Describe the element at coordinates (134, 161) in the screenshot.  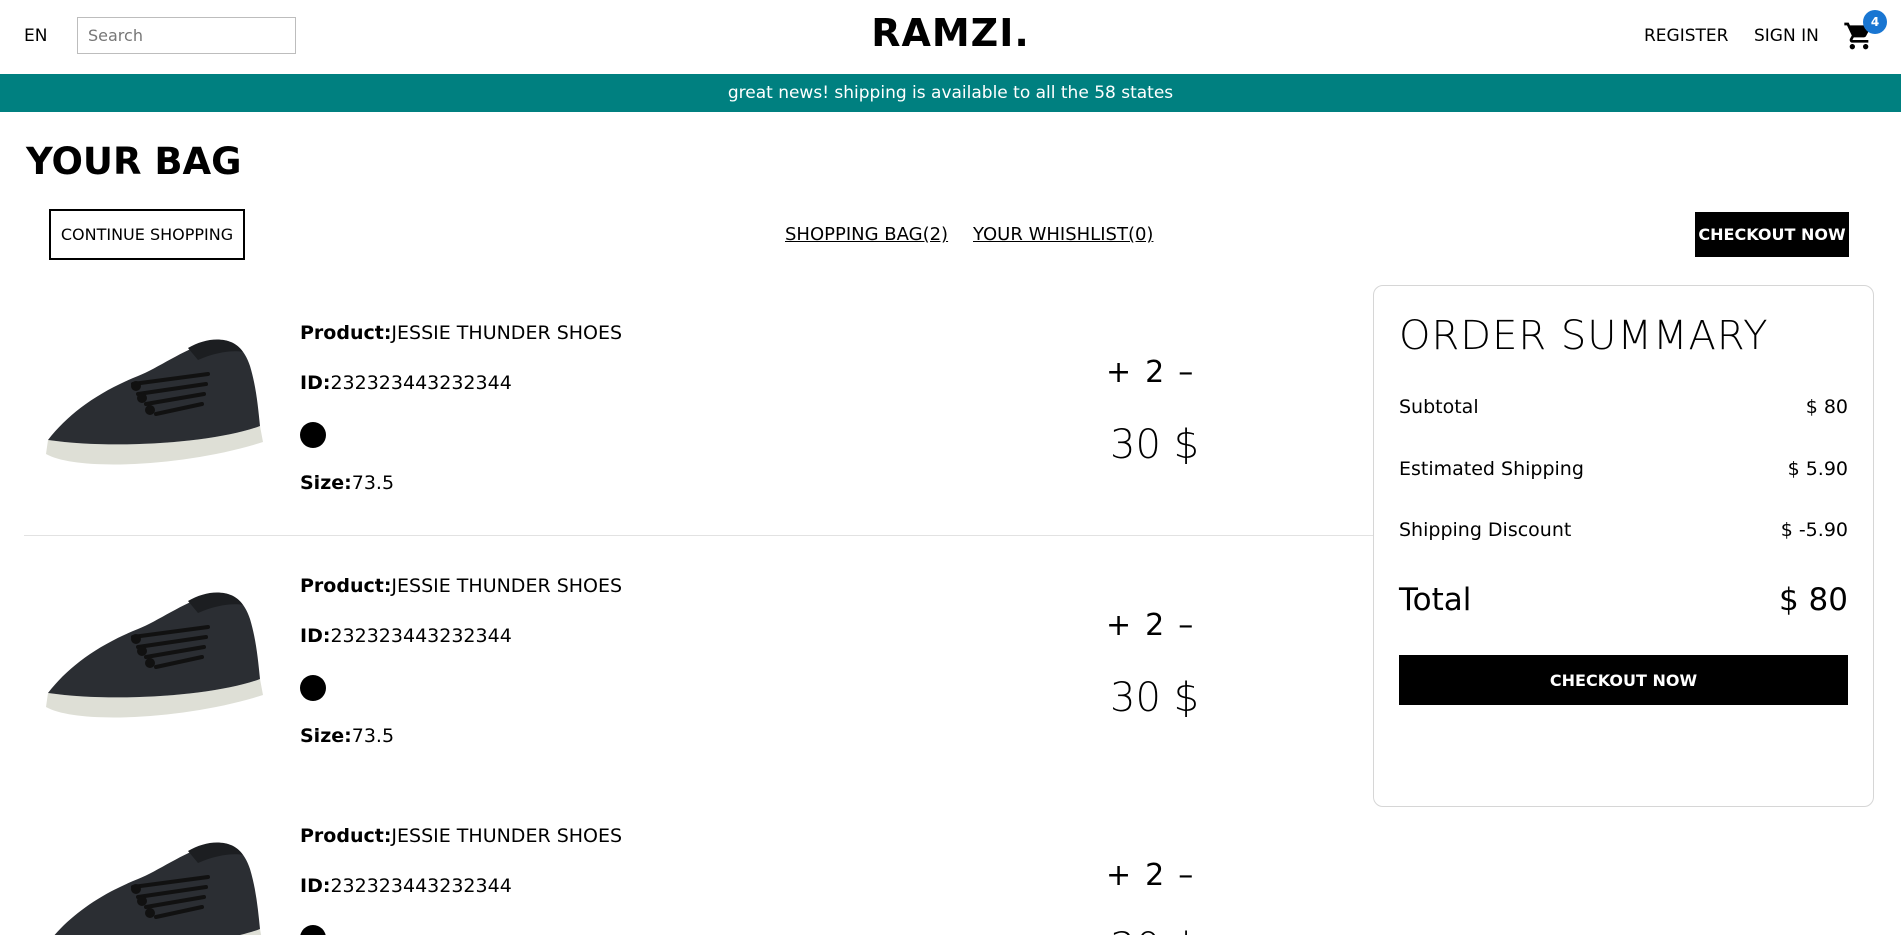
I see `page-title: YOUR BAG` at that location.